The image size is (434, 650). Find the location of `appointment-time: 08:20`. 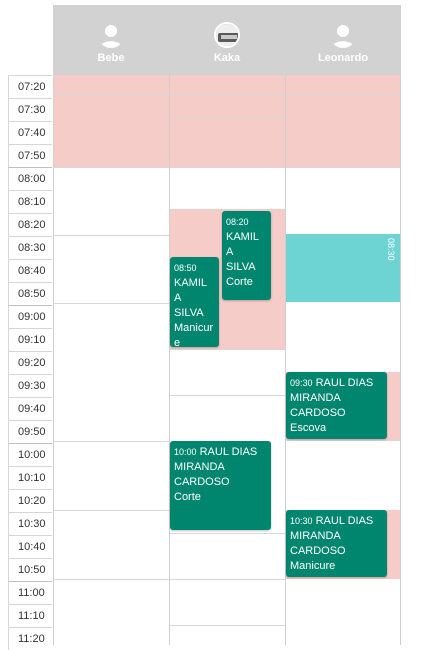

appointment-time: 08:20 is located at coordinates (237, 222).